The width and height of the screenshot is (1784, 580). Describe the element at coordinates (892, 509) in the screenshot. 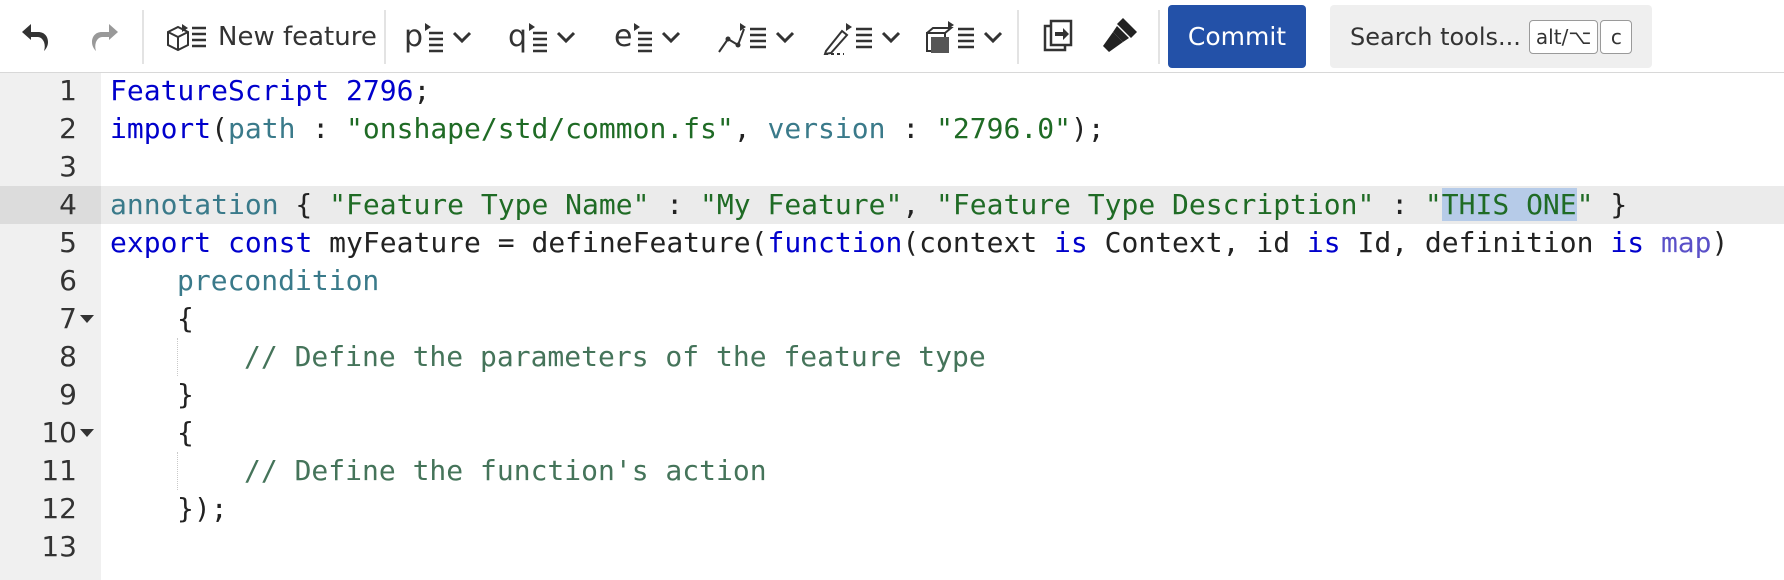

I see `code-line: 12 });` at that location.